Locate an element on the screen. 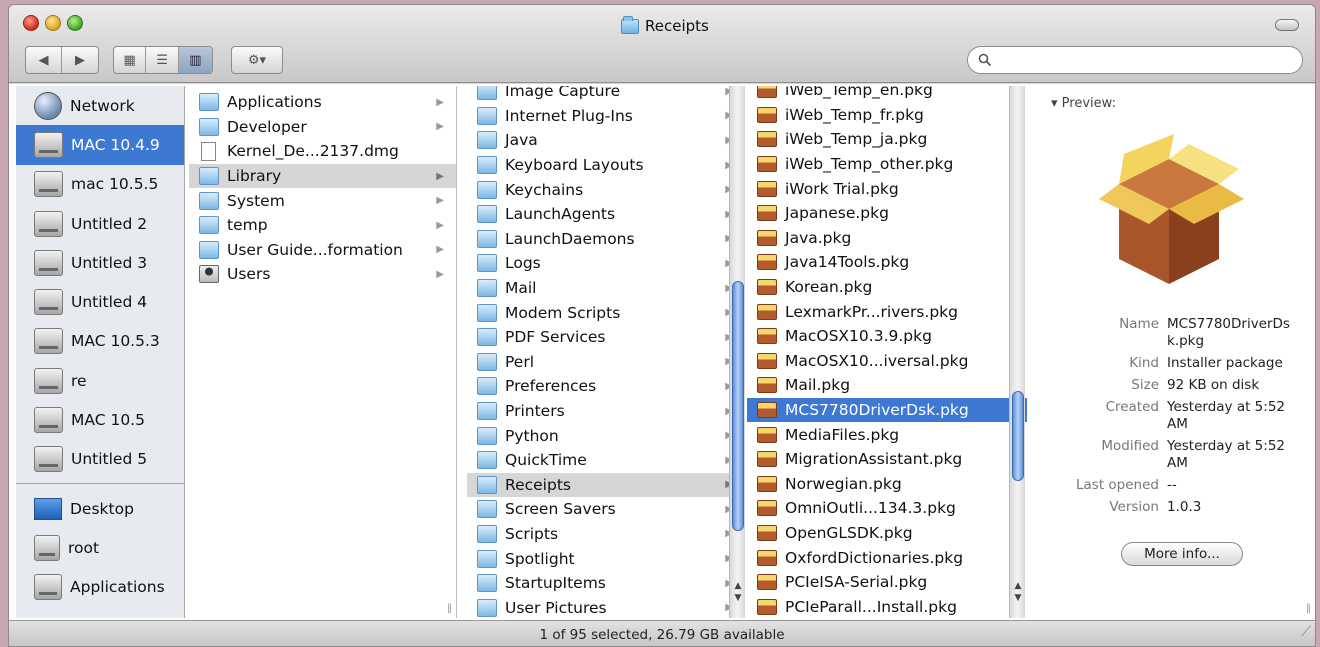  forward-button: ▶ is located at coordinates (80, 60).